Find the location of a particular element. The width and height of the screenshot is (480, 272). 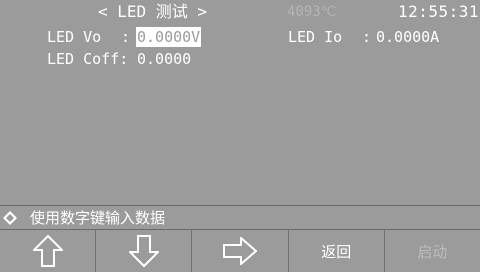

arrow-down-icon is located at coordinates (143, 251).